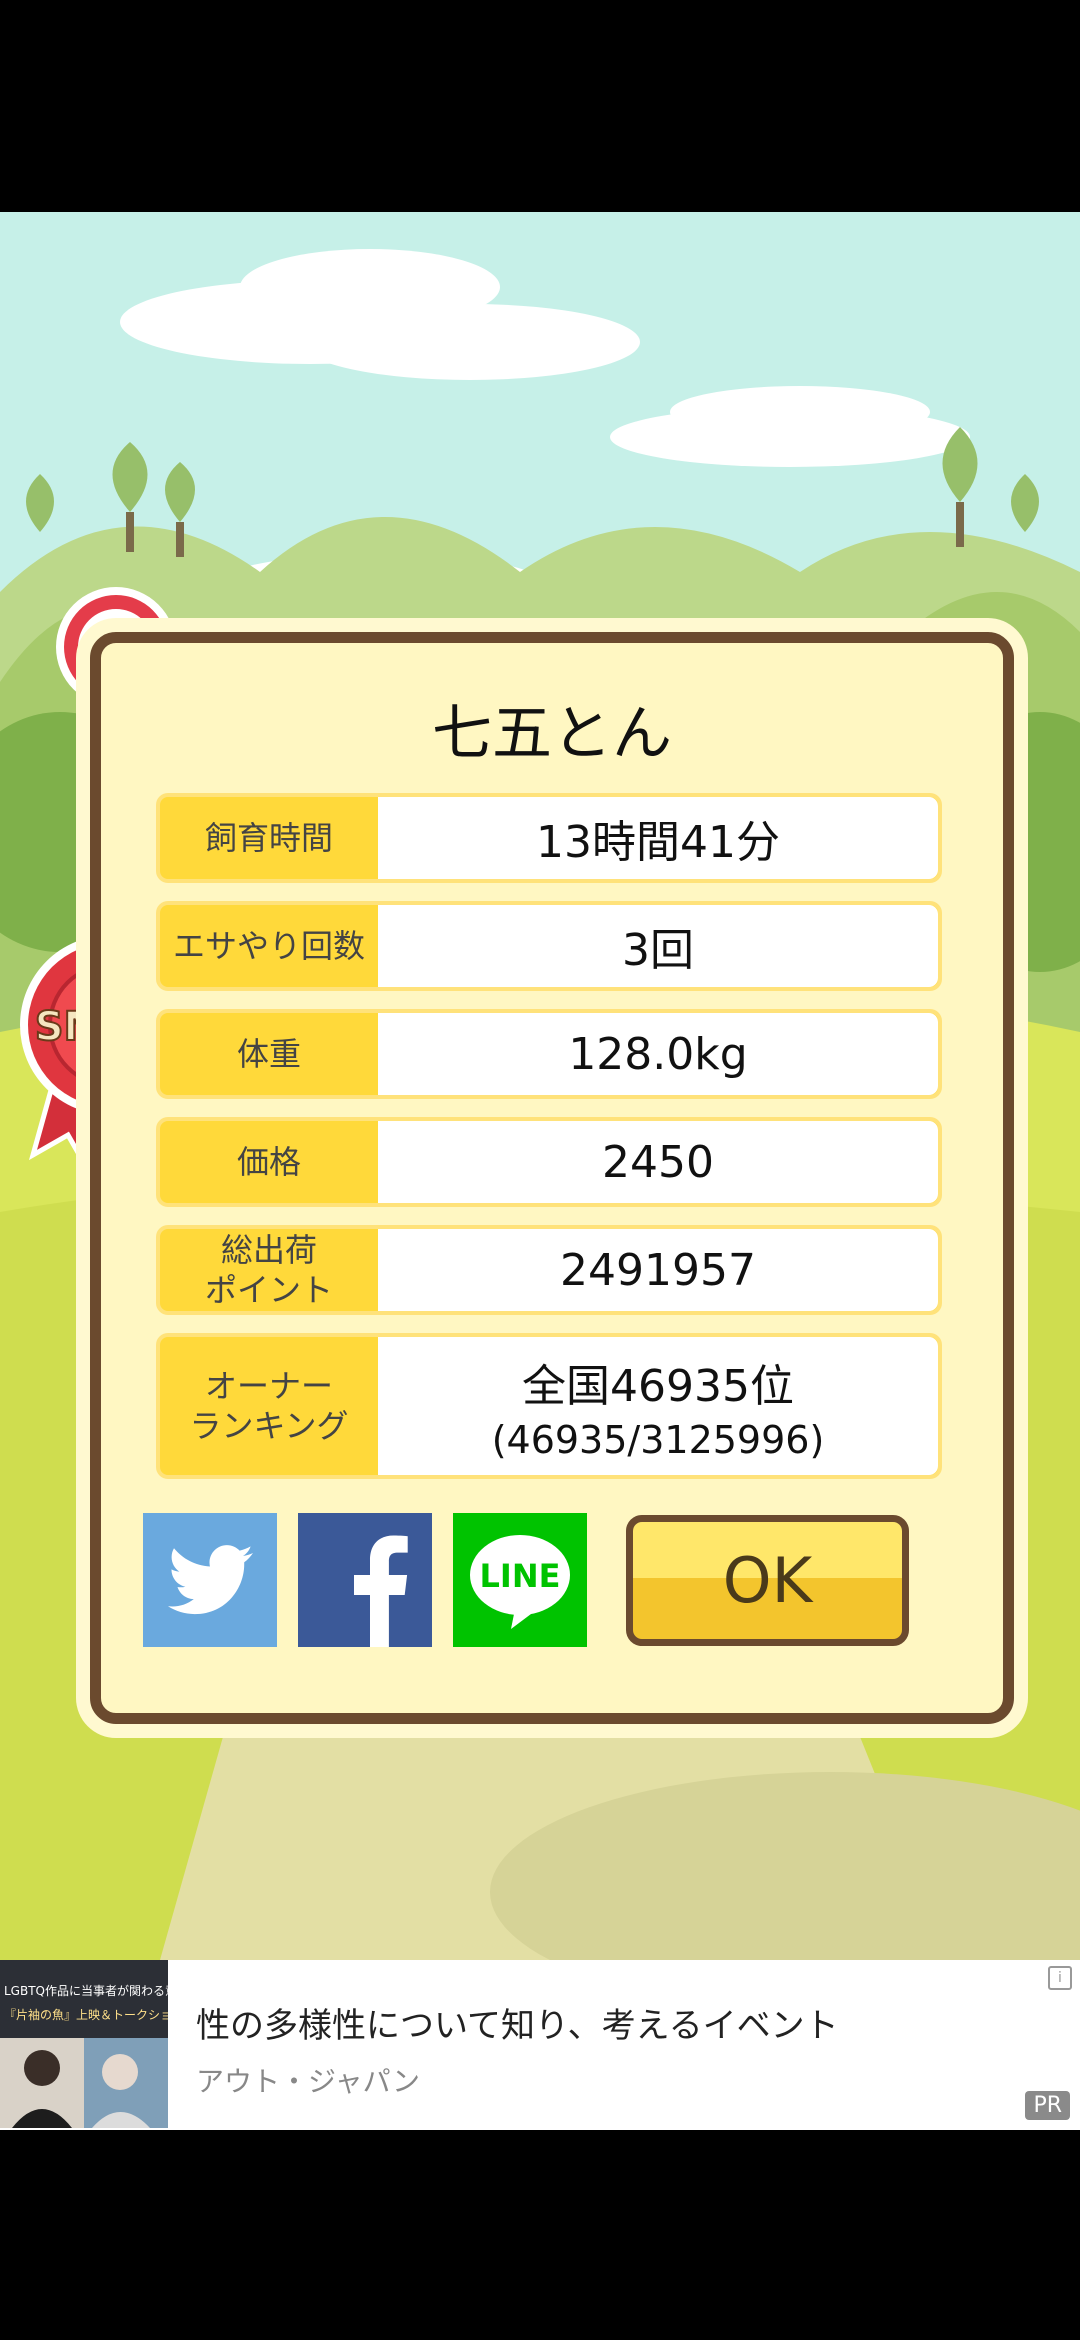 The image size is (1080, 2340). I want to click on stat-row-shipping-points: 総出荷 ポイント 2491957, so click(549, 1270).